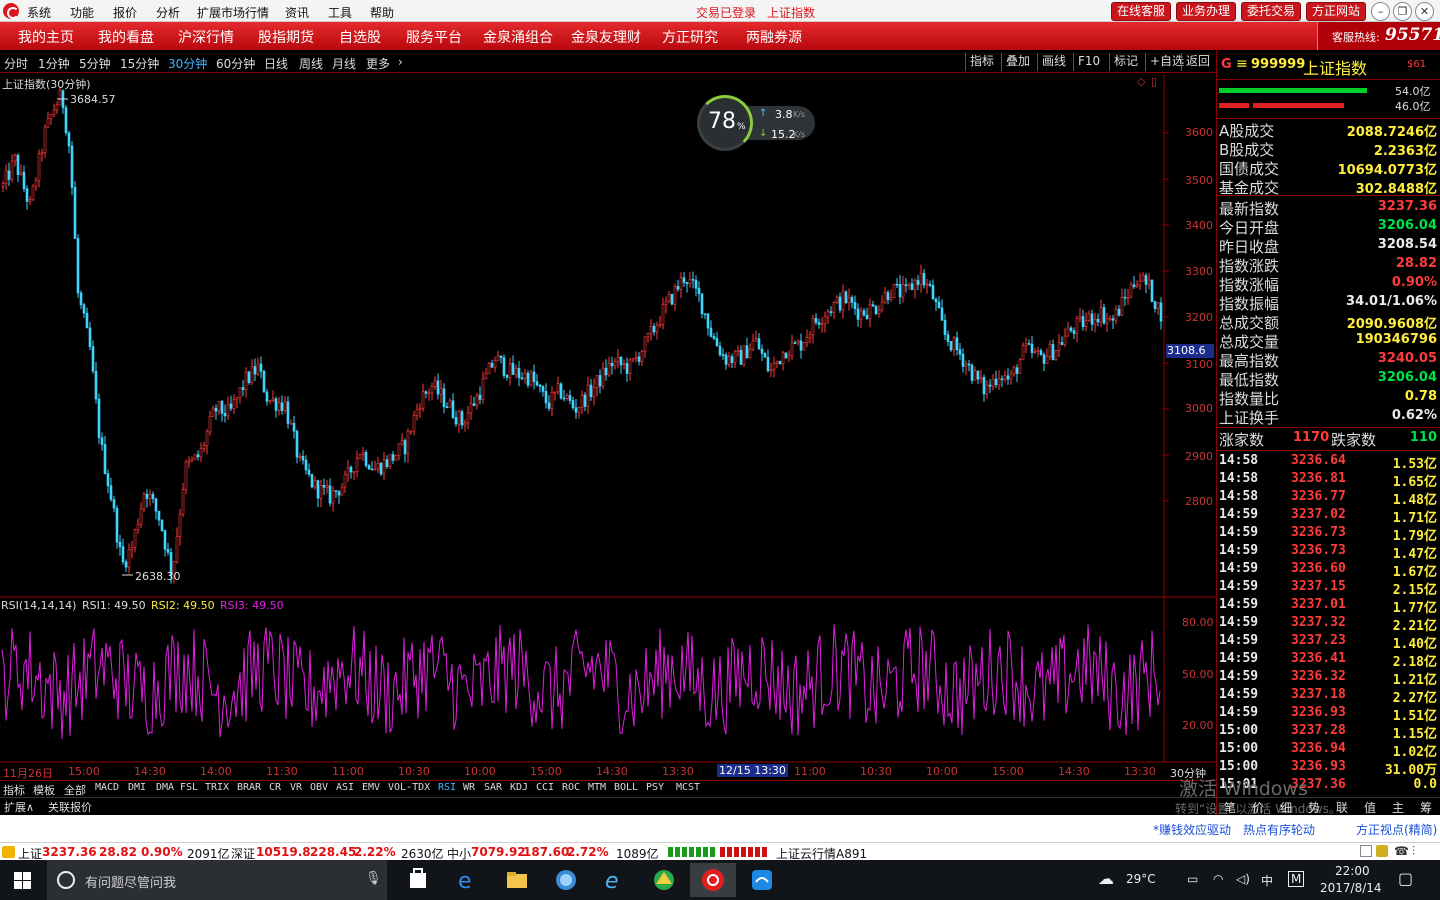 This screenshot has width=1440, height=900. Describe the element at coordinates (345, 787) in the screenshot. I see `indicator-tab: ASI` at that location.